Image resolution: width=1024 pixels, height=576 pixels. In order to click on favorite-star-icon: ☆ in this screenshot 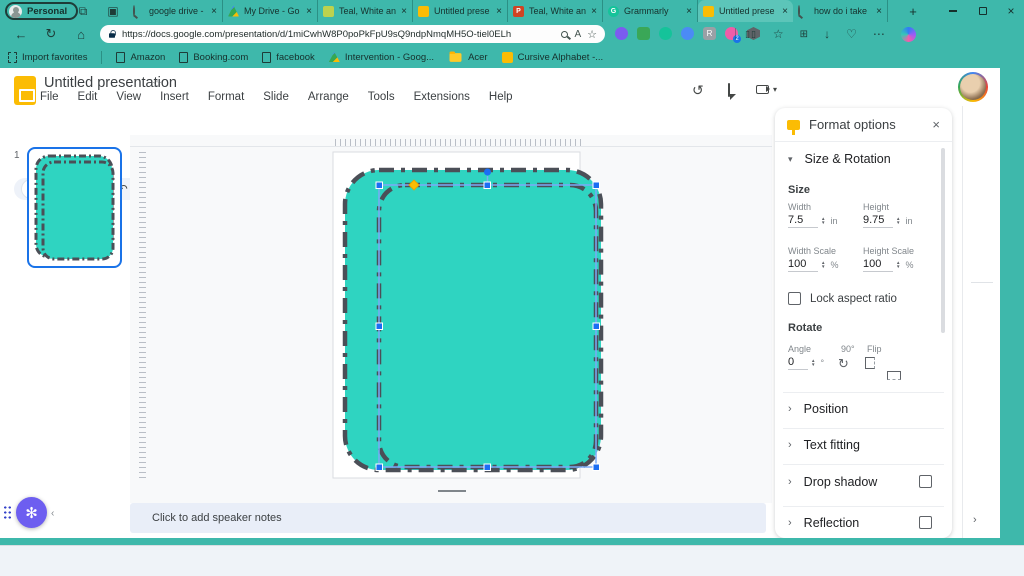, I will do `click(592, 34)`.